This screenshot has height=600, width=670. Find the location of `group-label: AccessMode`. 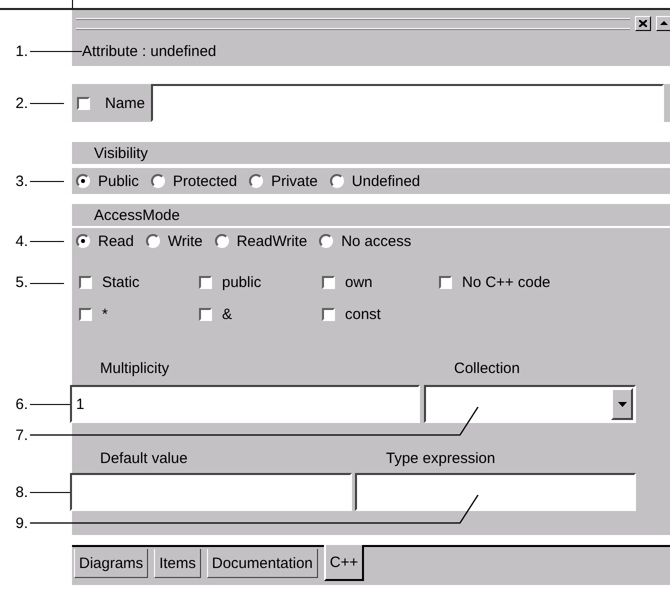

group-label: AccessMode is located at coordinates (137, 215).